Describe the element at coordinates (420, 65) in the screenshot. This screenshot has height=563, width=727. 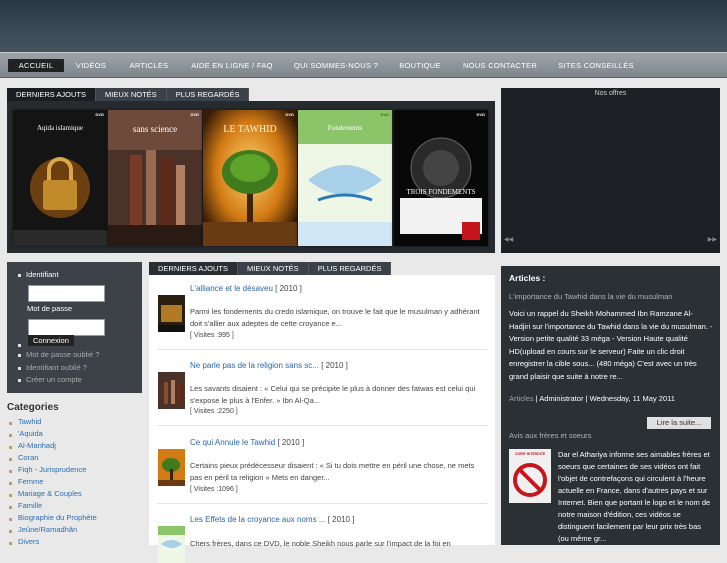
I see `nav-boutique: BOUTIQUE` at that location.